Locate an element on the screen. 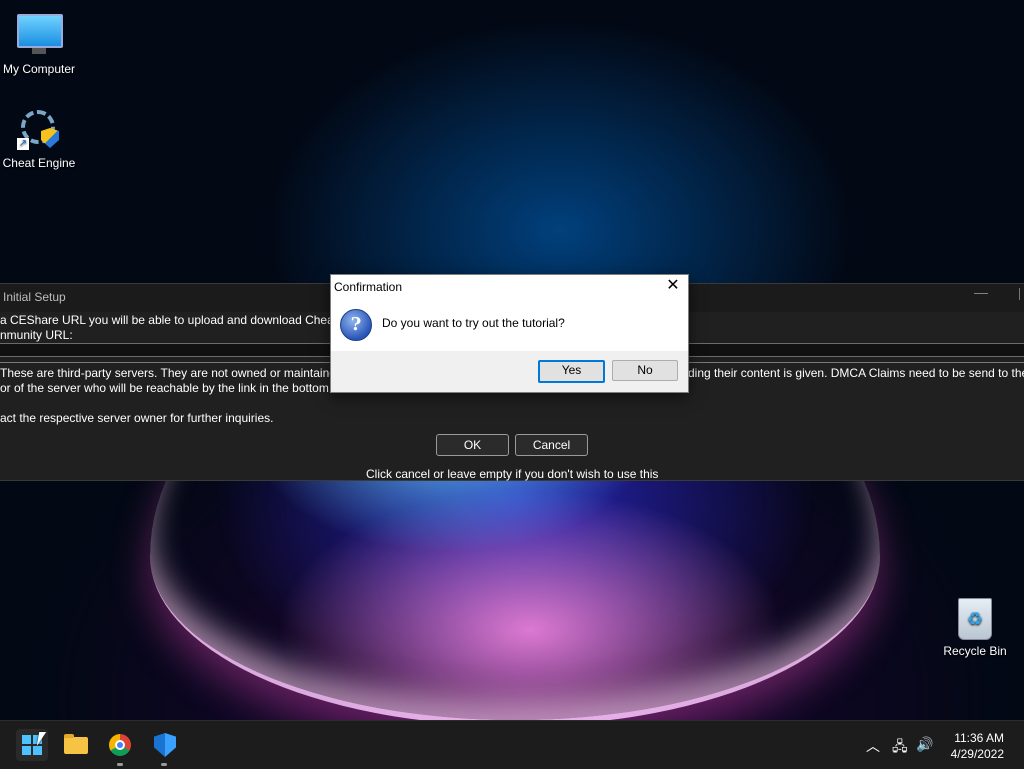 The image size is (1024, 769). recycle-bin-icon: ♻ is located at coordinates (975, 619).